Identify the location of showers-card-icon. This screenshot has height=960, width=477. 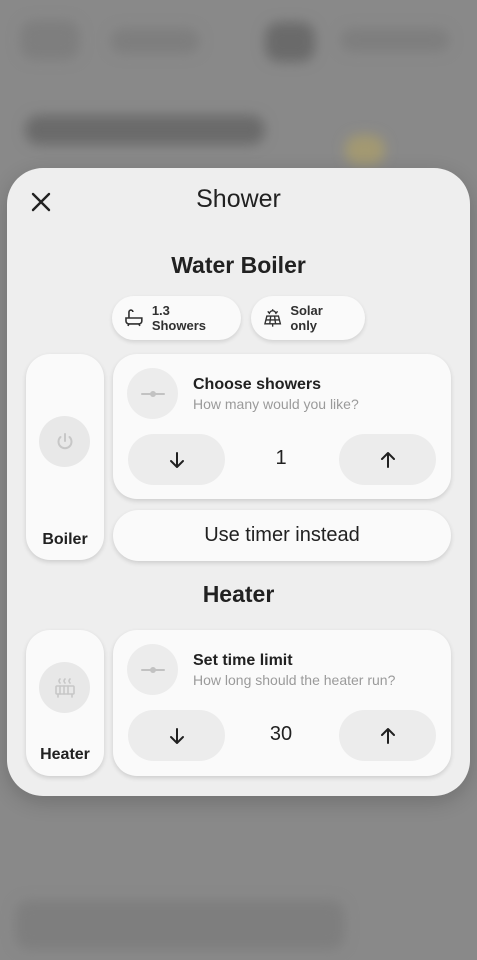
(152, 393).